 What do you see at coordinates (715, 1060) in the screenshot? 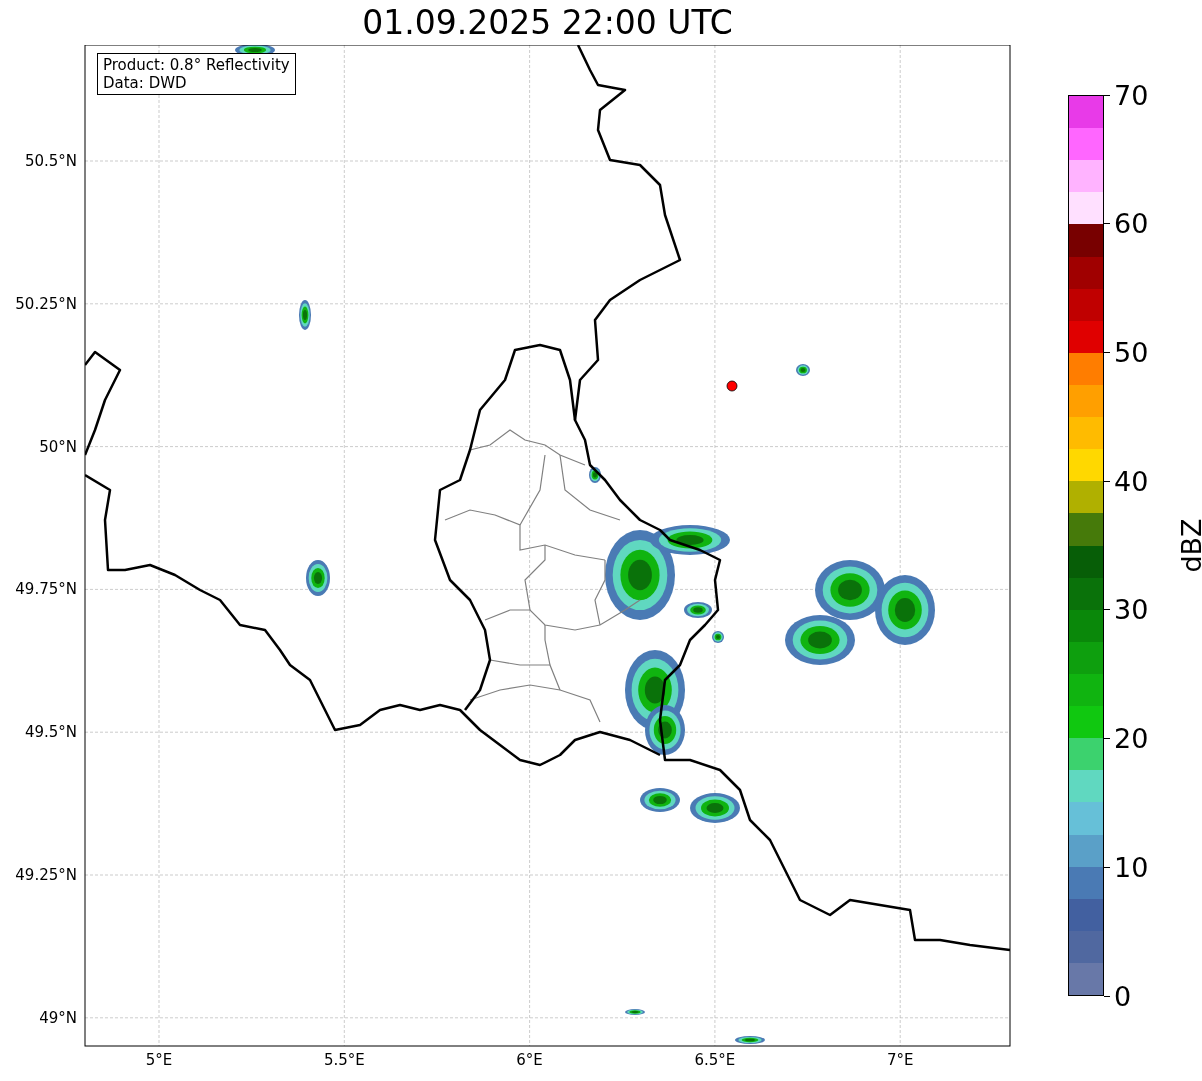
I see `x-tick-label: 6.5°E` at bounding box center [715, 1060].